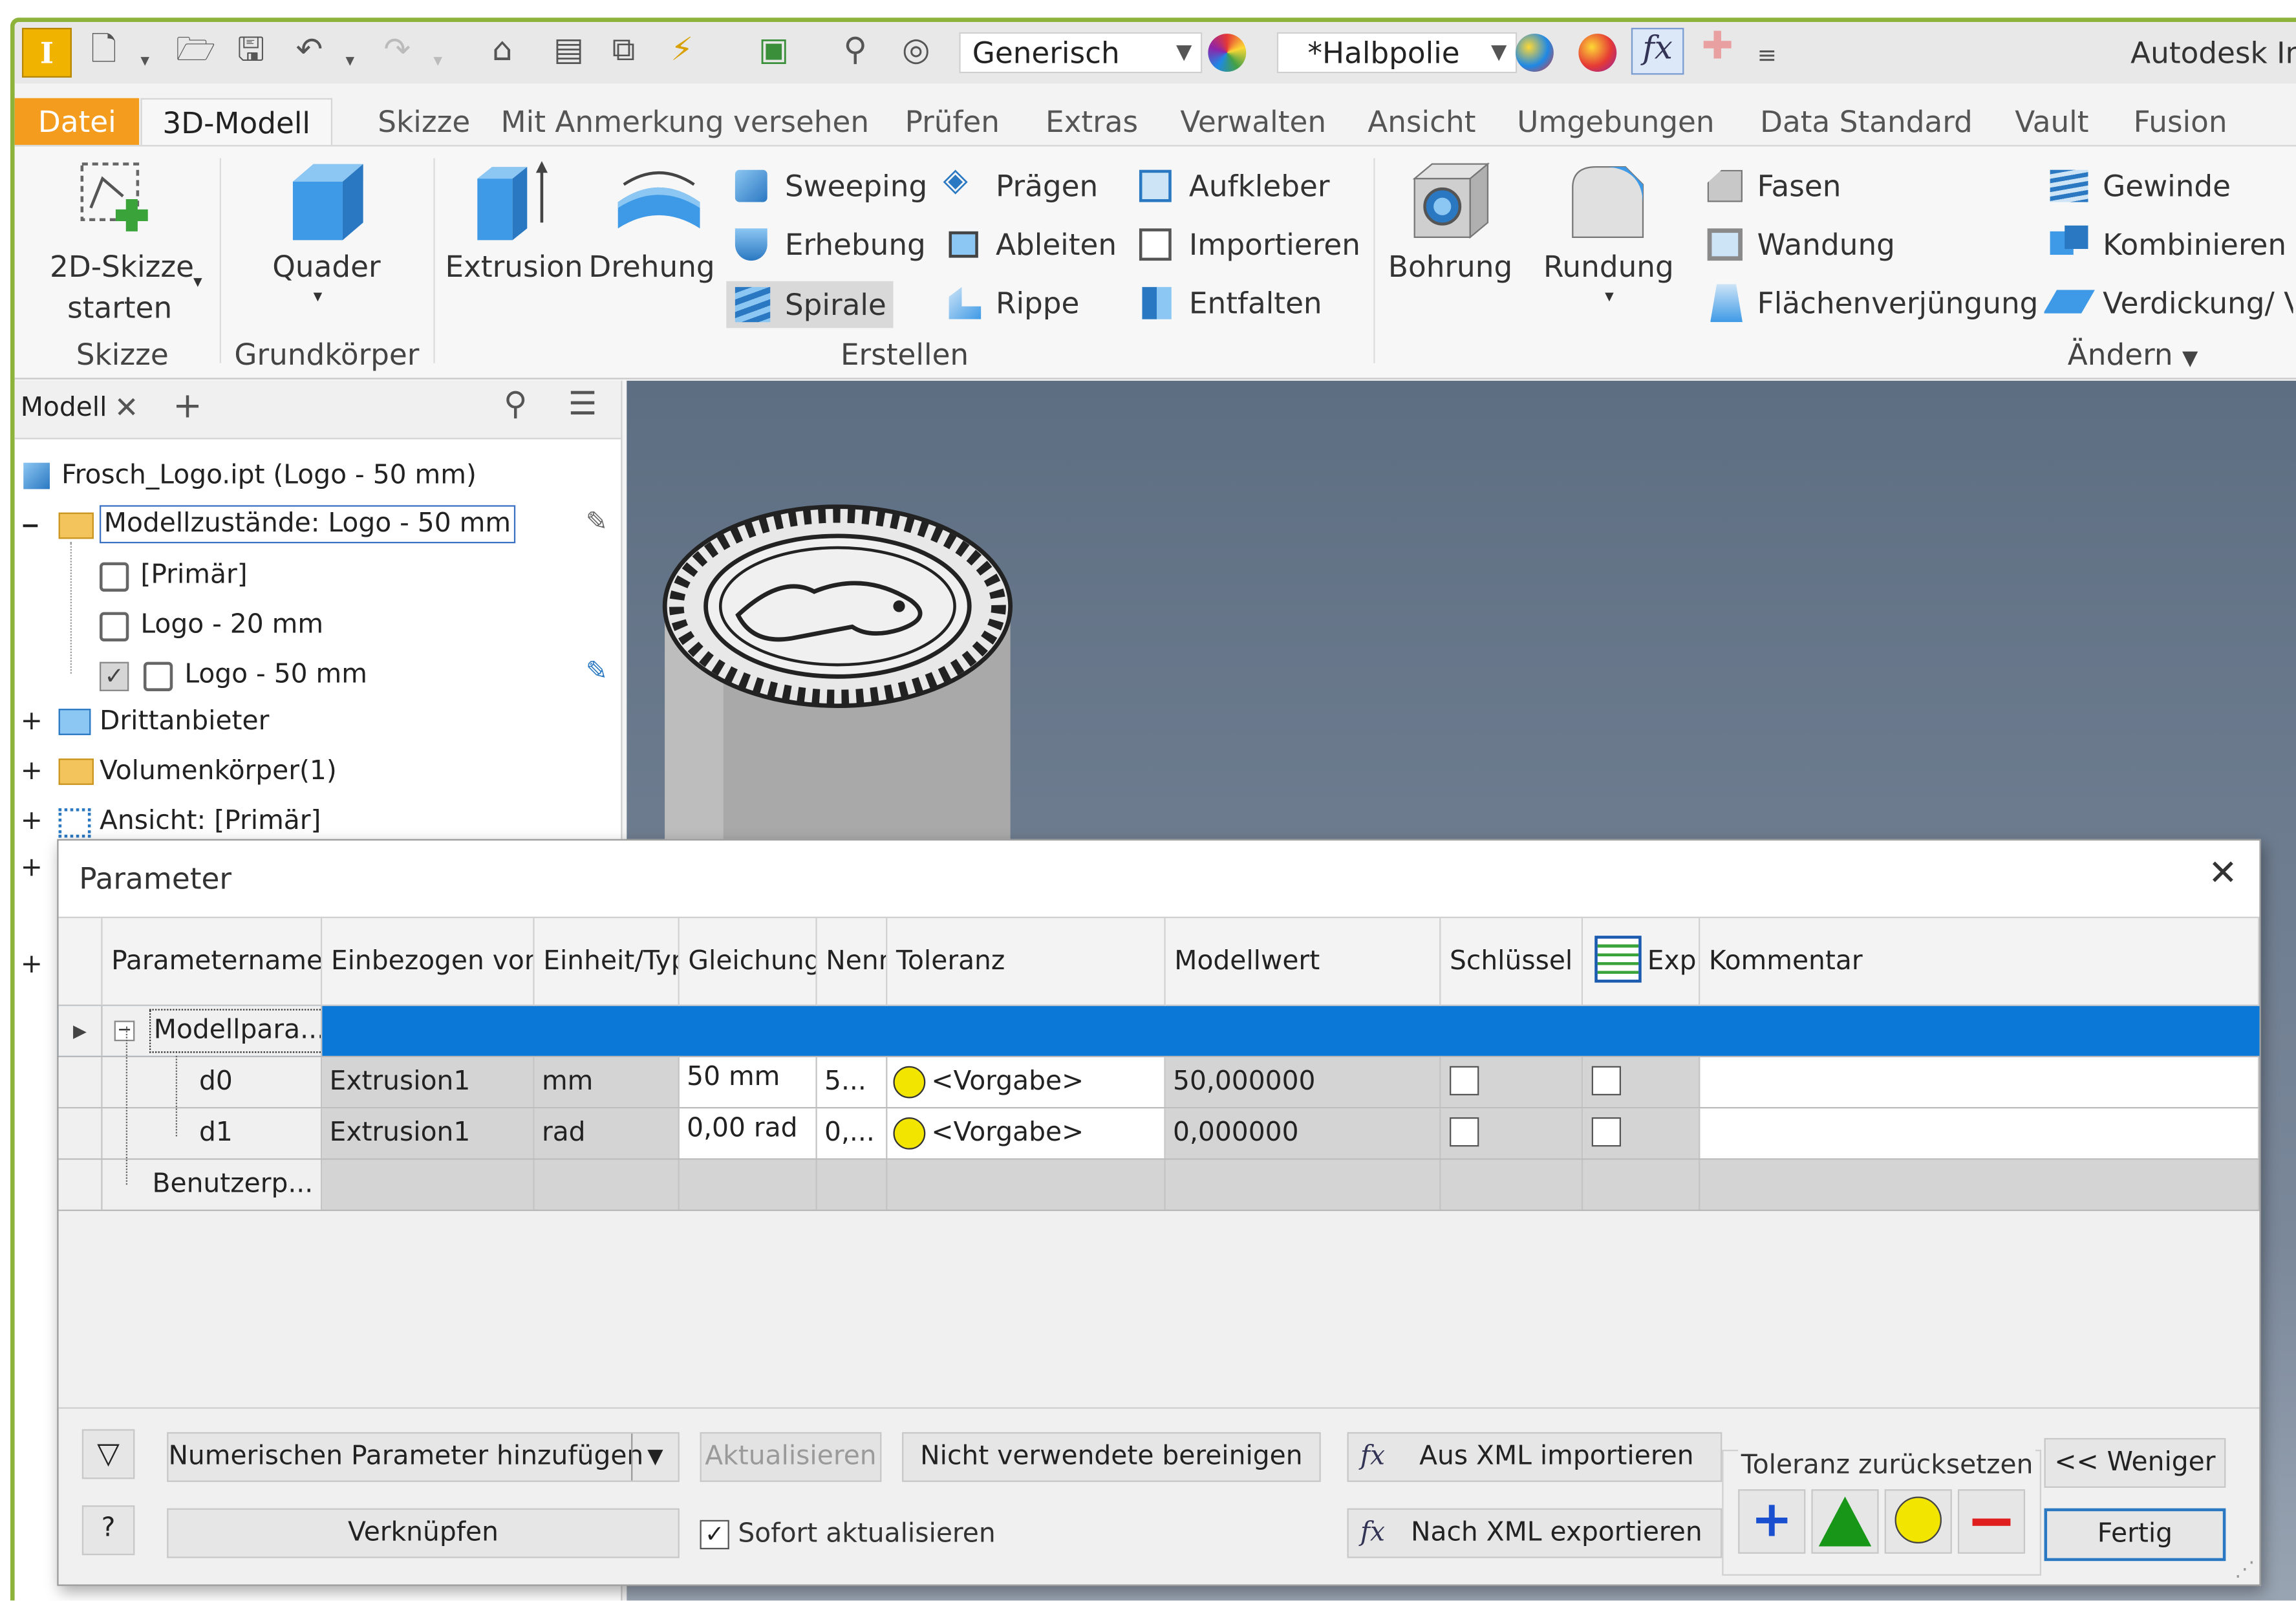 The width and height of the screenshot is (2296, 1601). I want to click on sweep-button: Sweeping, so click(827, 186).